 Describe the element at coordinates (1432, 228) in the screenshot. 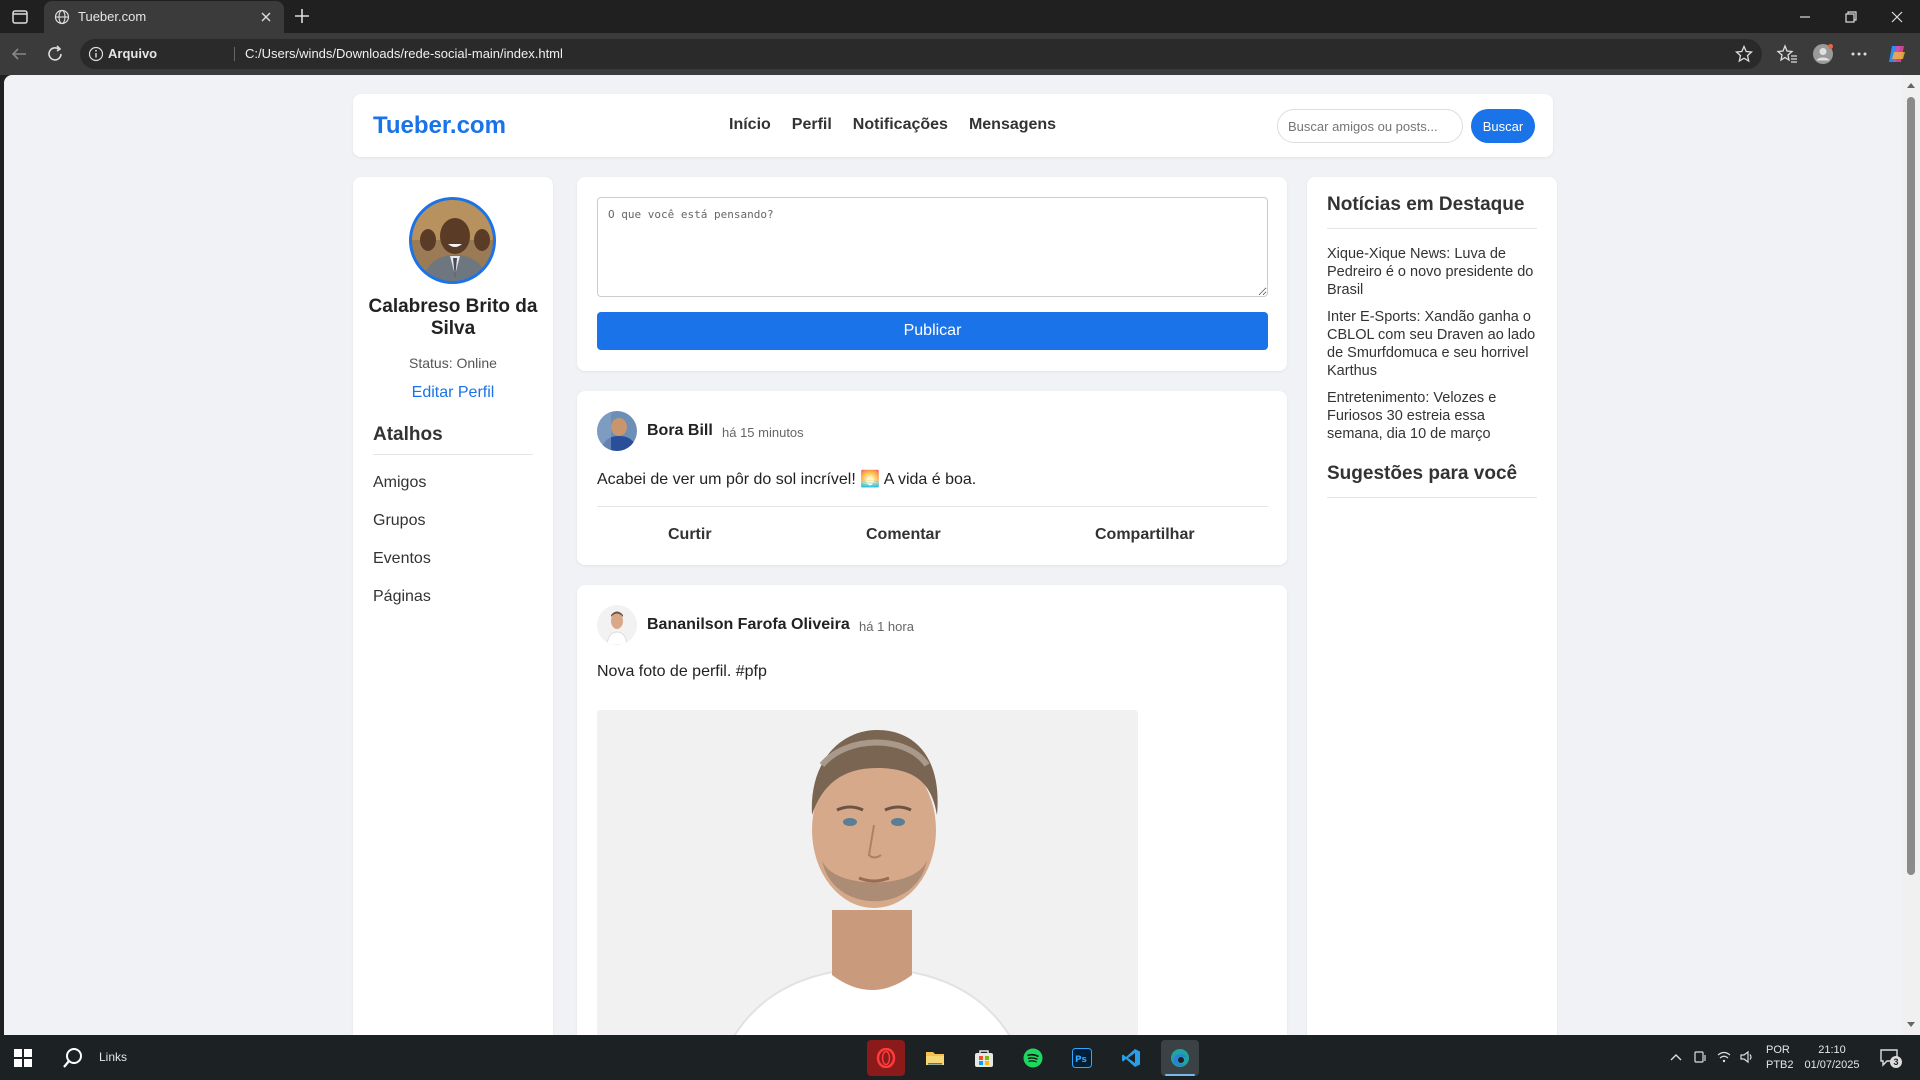

I see `news-divider` at that location.